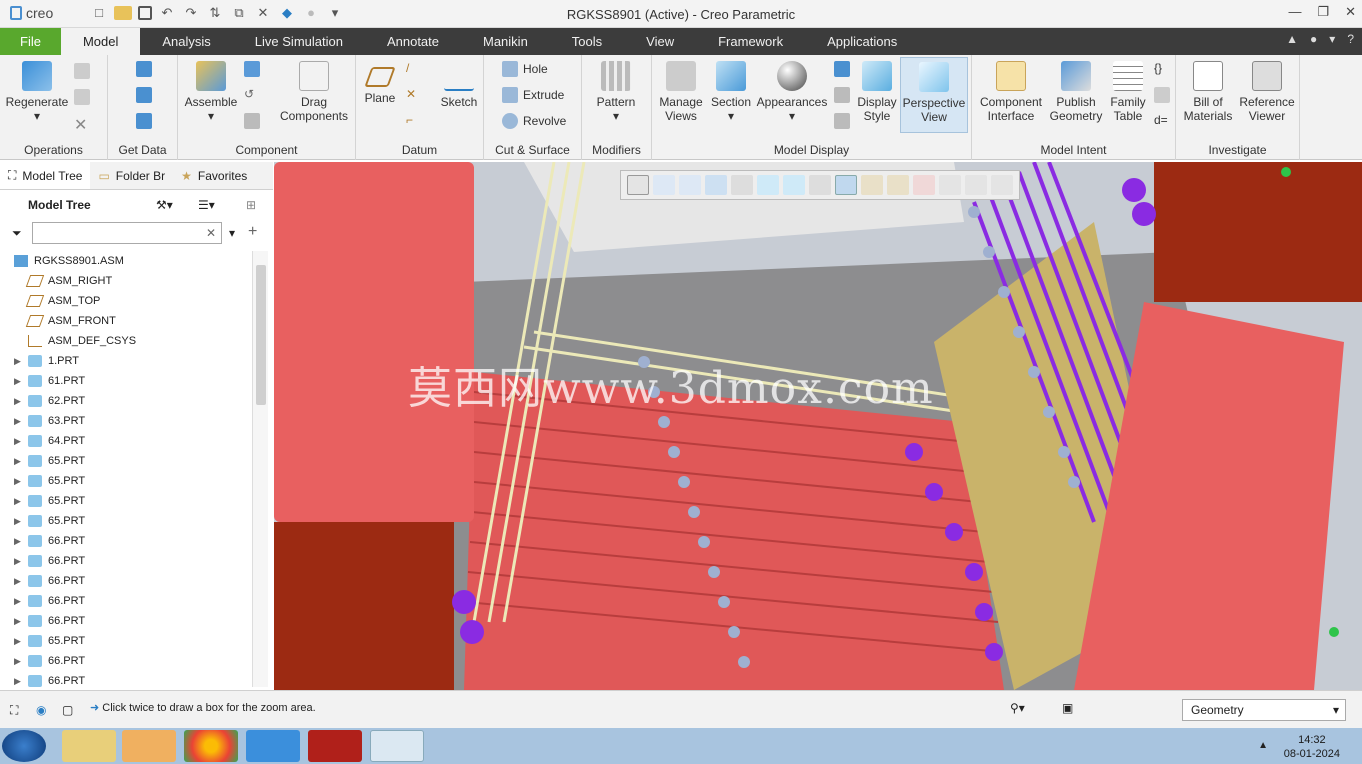 The height and width of the screenshot is (764, 1362). What do you see at coordinates (126, 441) in the screenshot?
I see `tree-item: ▶ 64.PRT` at bounding box center [126, 441].